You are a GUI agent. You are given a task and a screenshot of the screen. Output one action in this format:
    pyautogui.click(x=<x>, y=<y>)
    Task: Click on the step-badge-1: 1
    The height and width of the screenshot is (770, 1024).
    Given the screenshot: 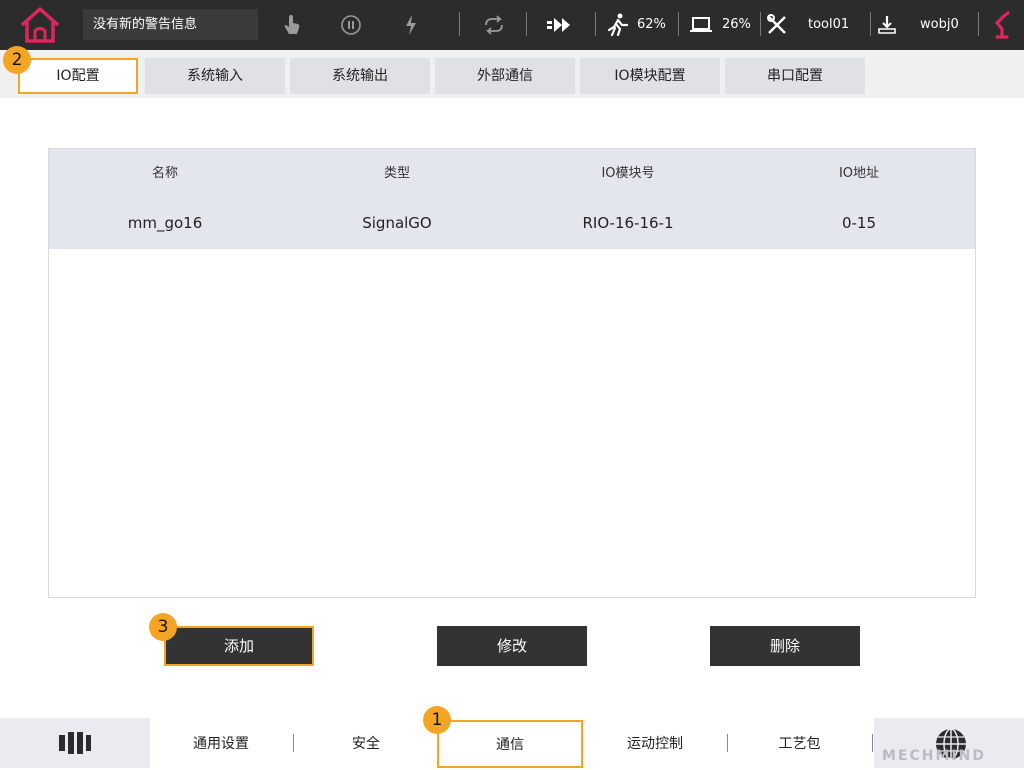 What is the action you would take?
    pyautogui.click(x=437, y=720)
    